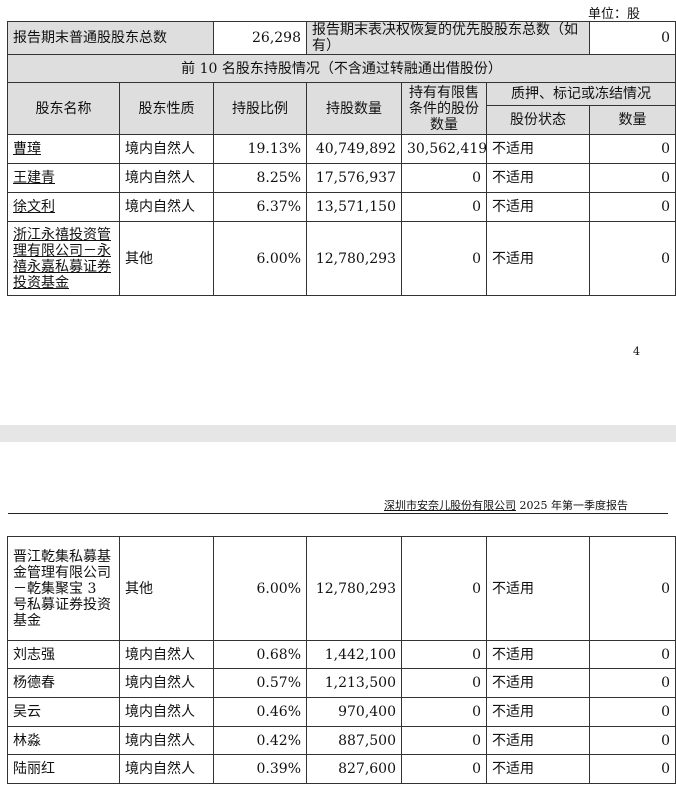  I want to click on table-row: 徐文利 境内自然人 6.37% 13,571,150 0 不适用 0, so click(341, 207).